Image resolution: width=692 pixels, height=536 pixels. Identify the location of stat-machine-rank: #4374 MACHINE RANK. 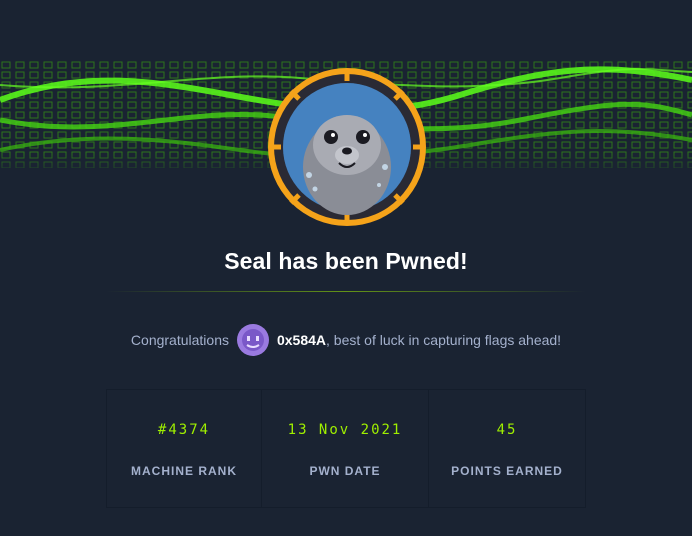
(184, 448).